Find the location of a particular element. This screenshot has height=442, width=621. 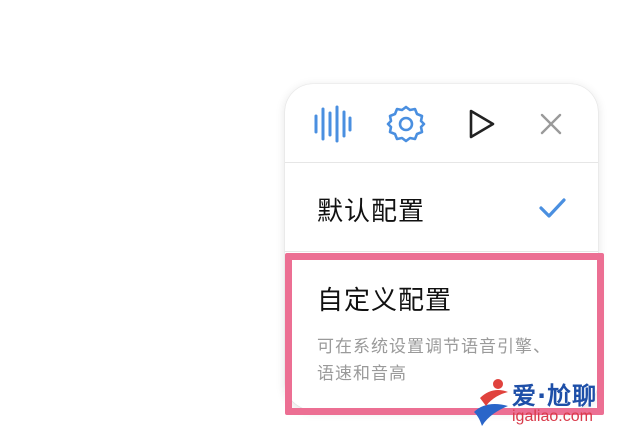

play-button is located at coordinates (481, 124).